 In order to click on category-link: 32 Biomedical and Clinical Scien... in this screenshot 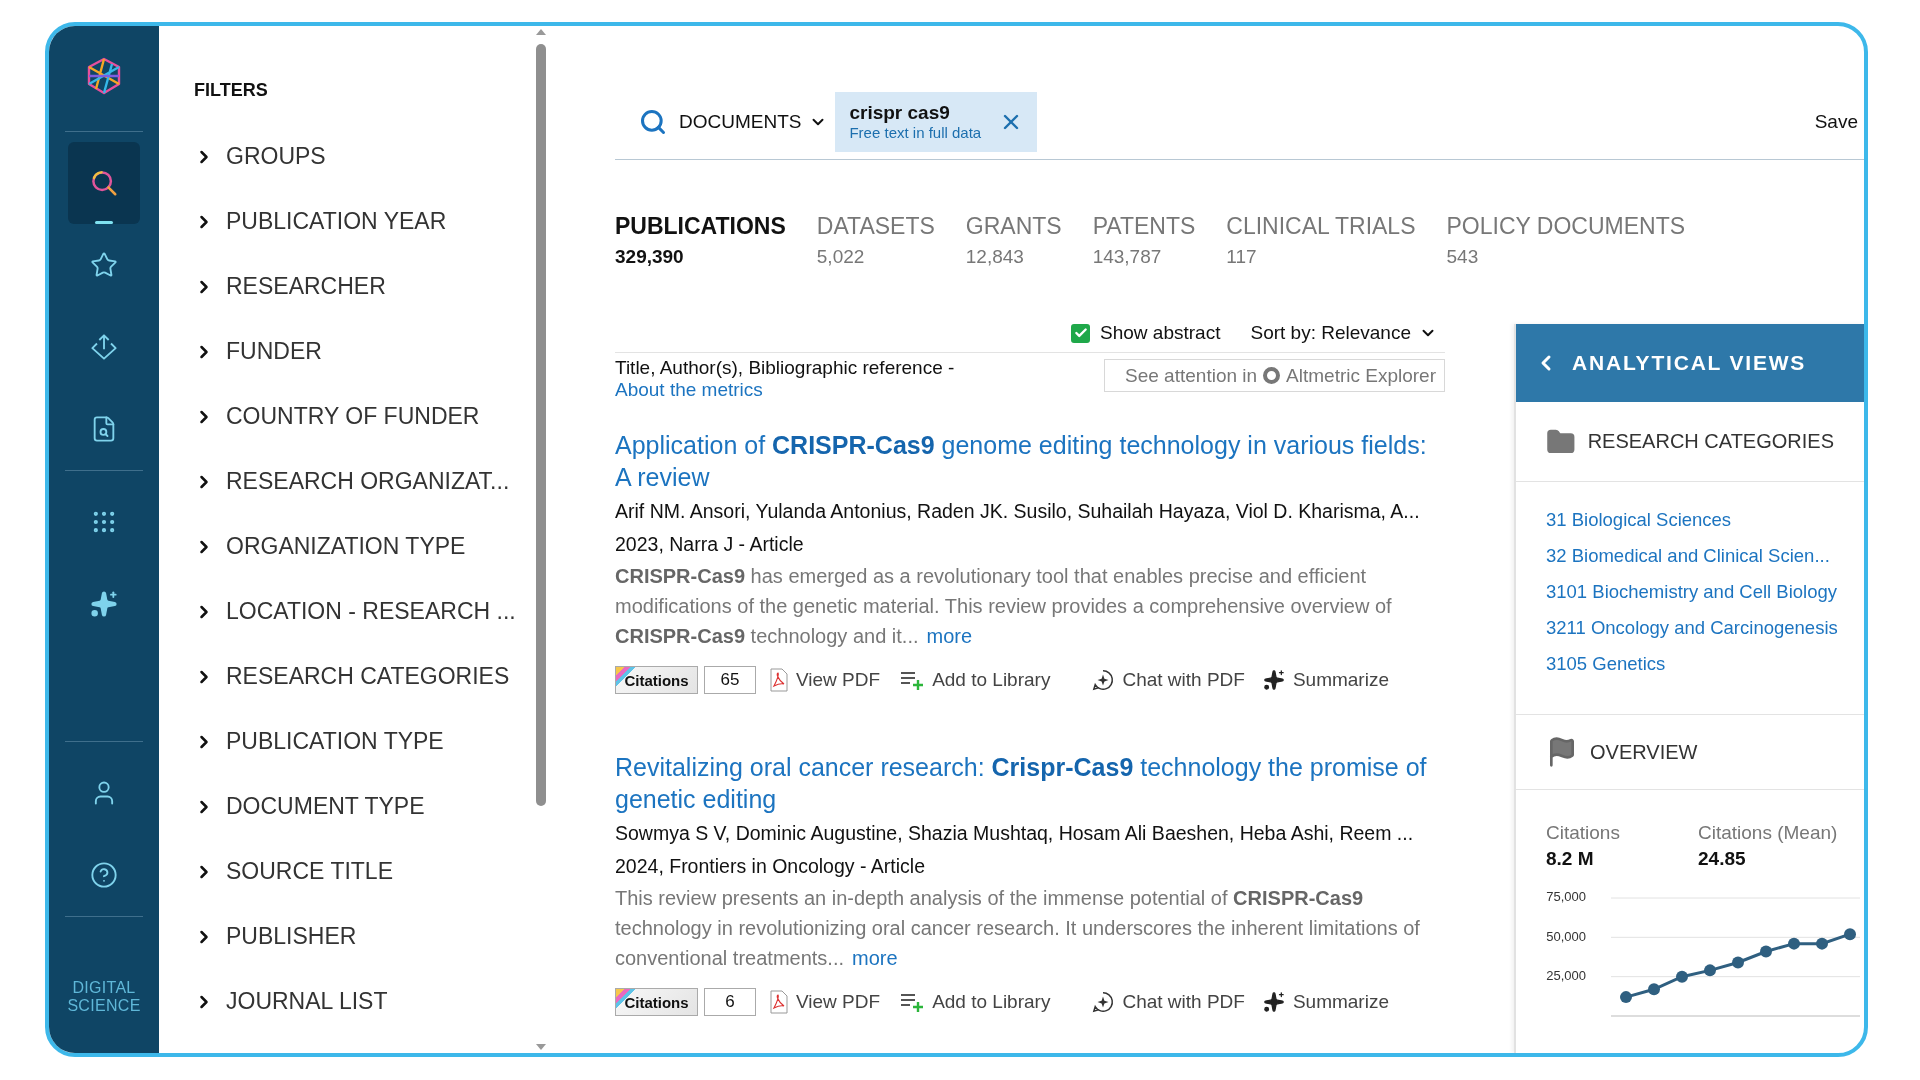, I will do `click(1705, 556)`.